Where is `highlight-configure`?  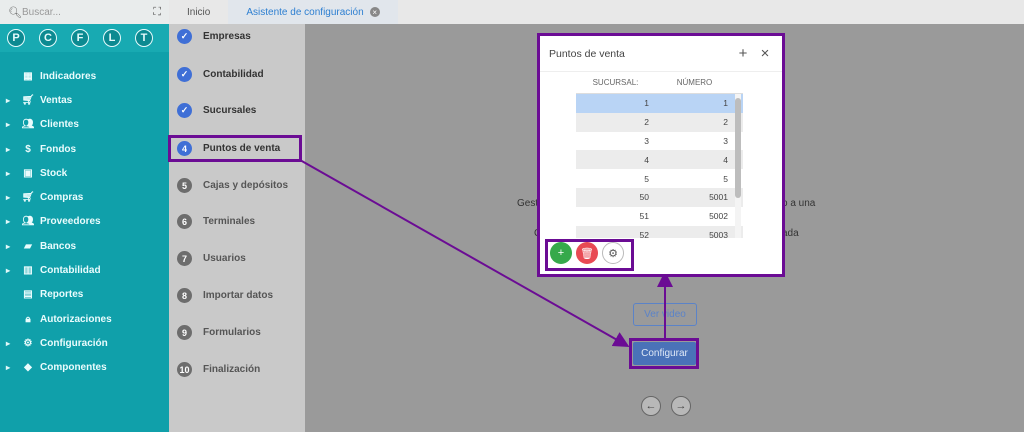
highlight-configure is located at coordinates (664, 353).